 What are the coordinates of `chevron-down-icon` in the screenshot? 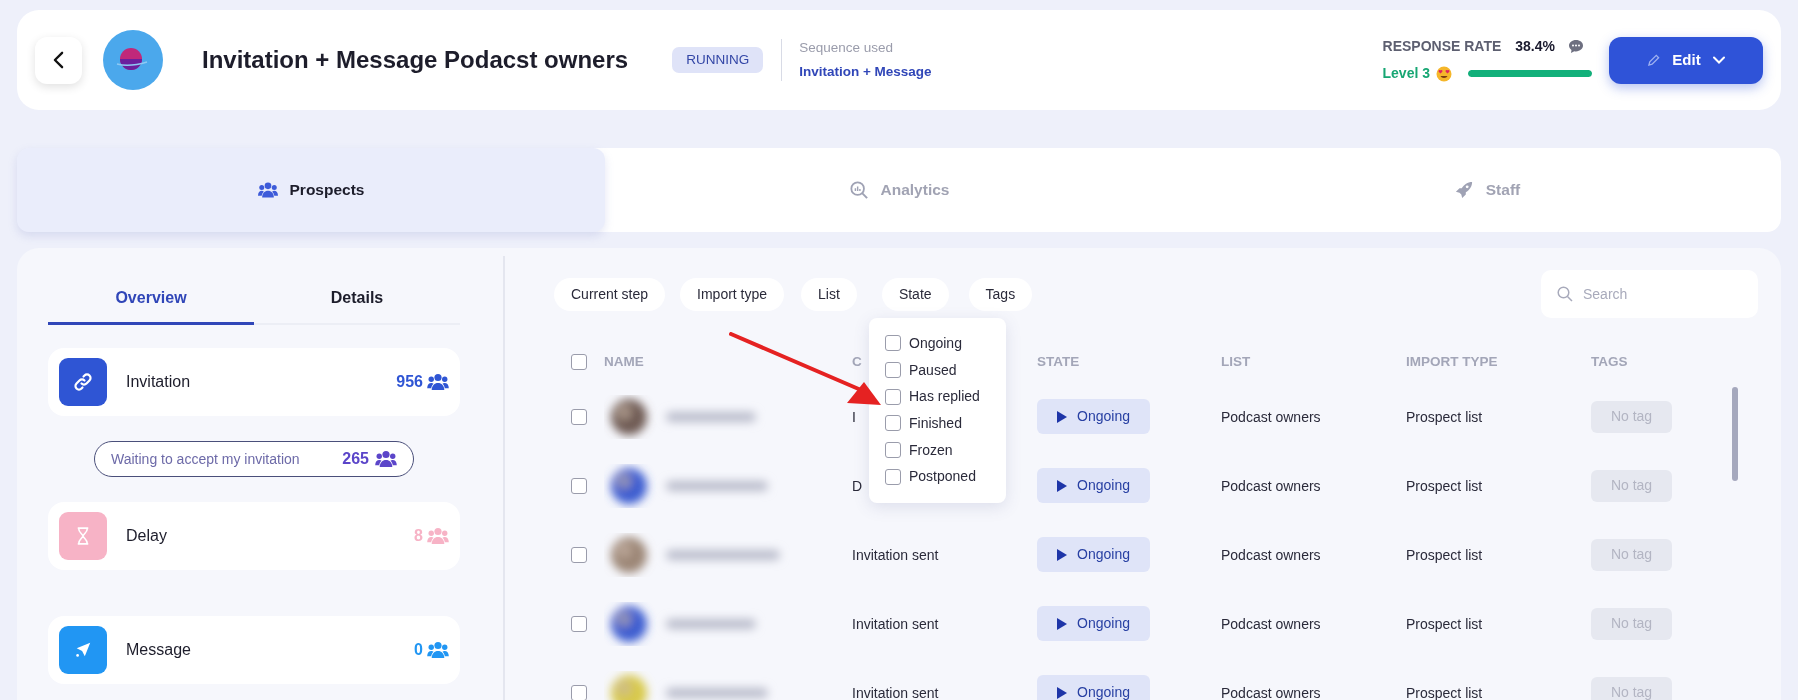 It's located at (1718, 60).